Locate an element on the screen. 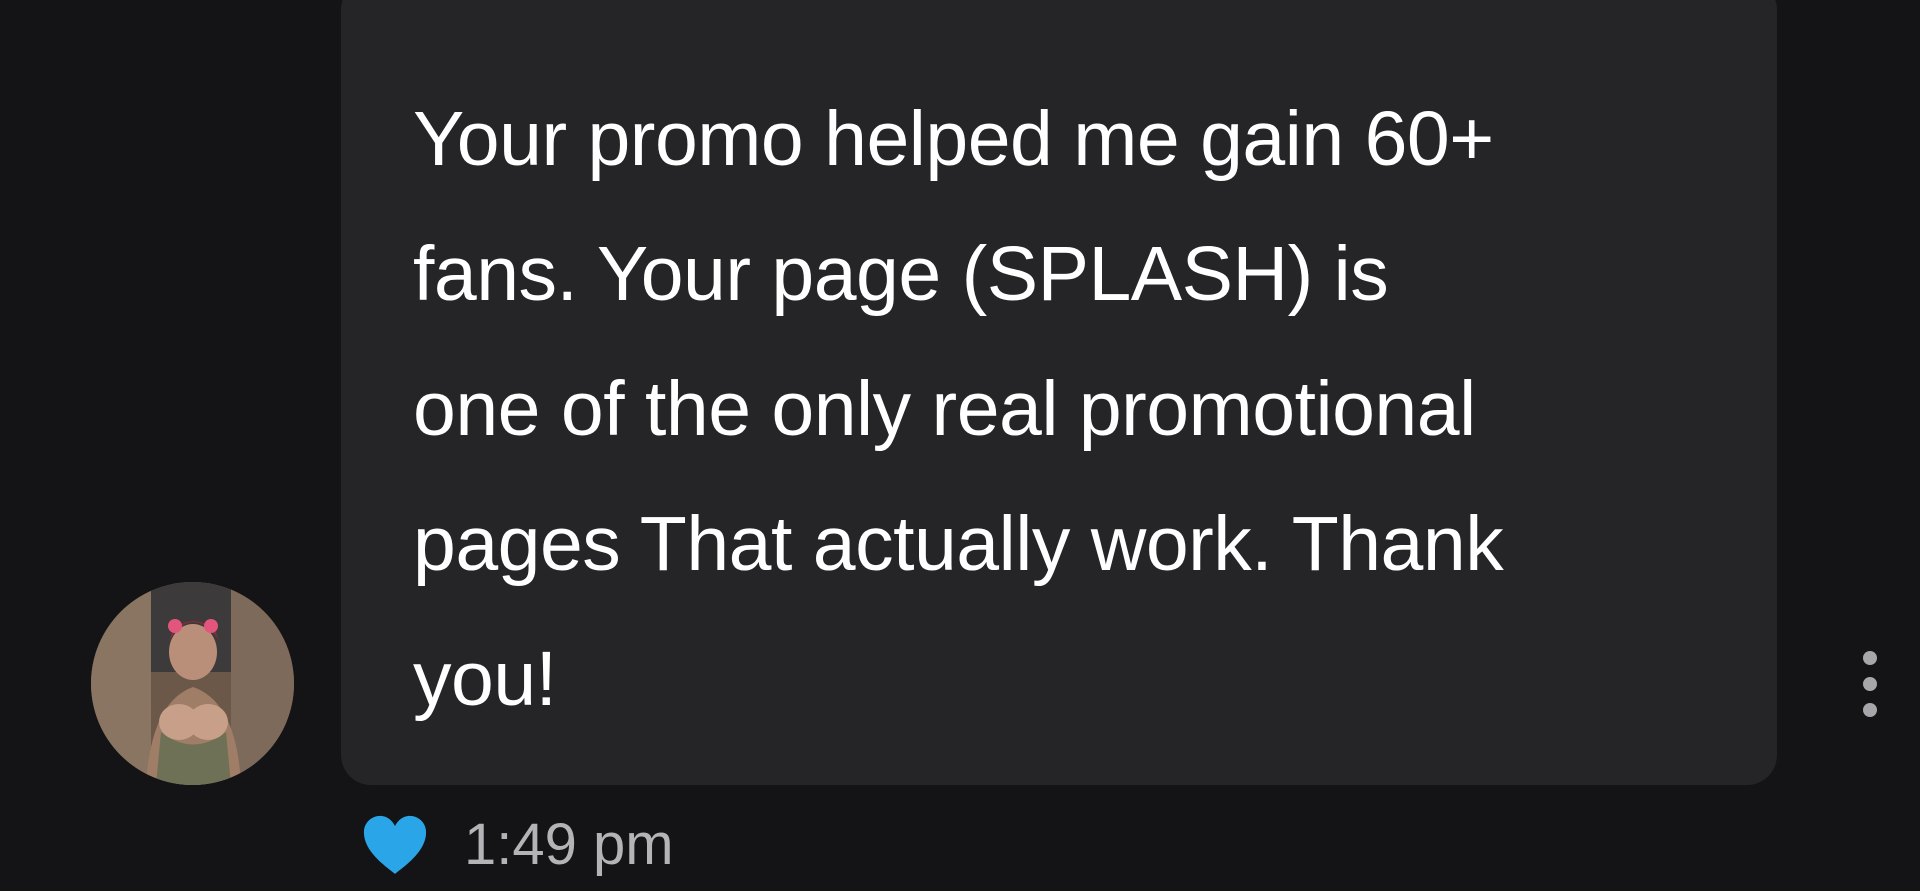  more-options-button is located at coordinates (1870, 684).